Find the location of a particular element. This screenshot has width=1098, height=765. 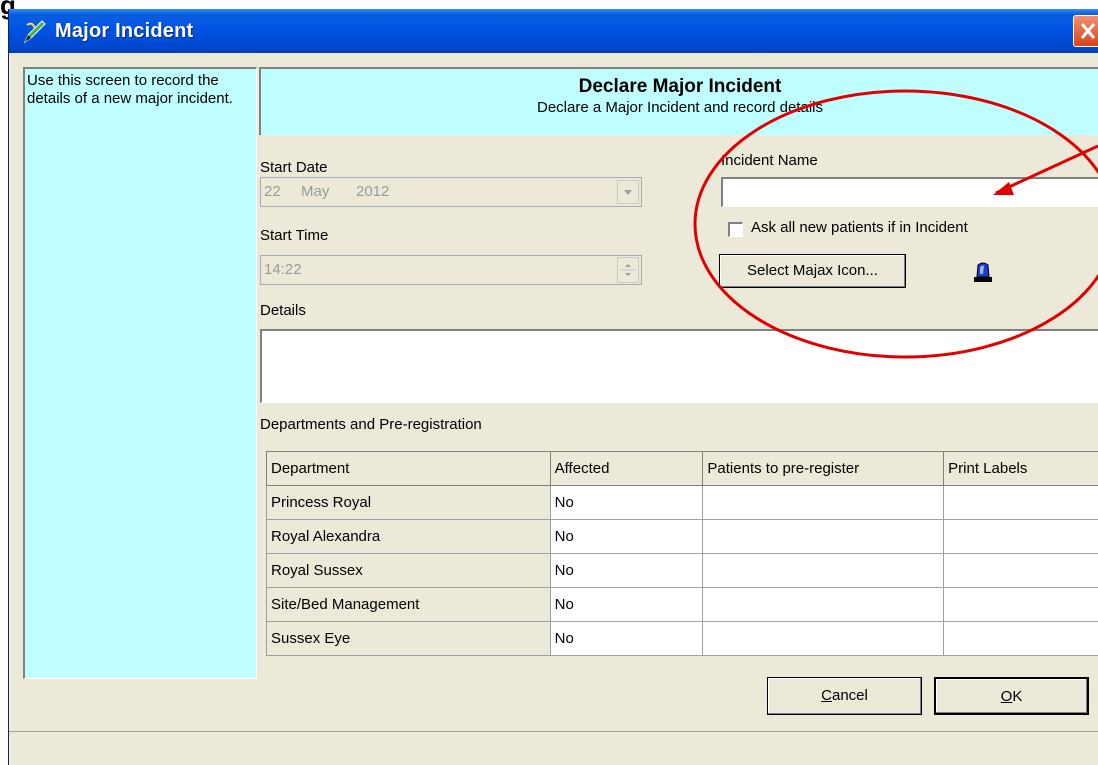

close-button is located at coordinates (1085, 31).